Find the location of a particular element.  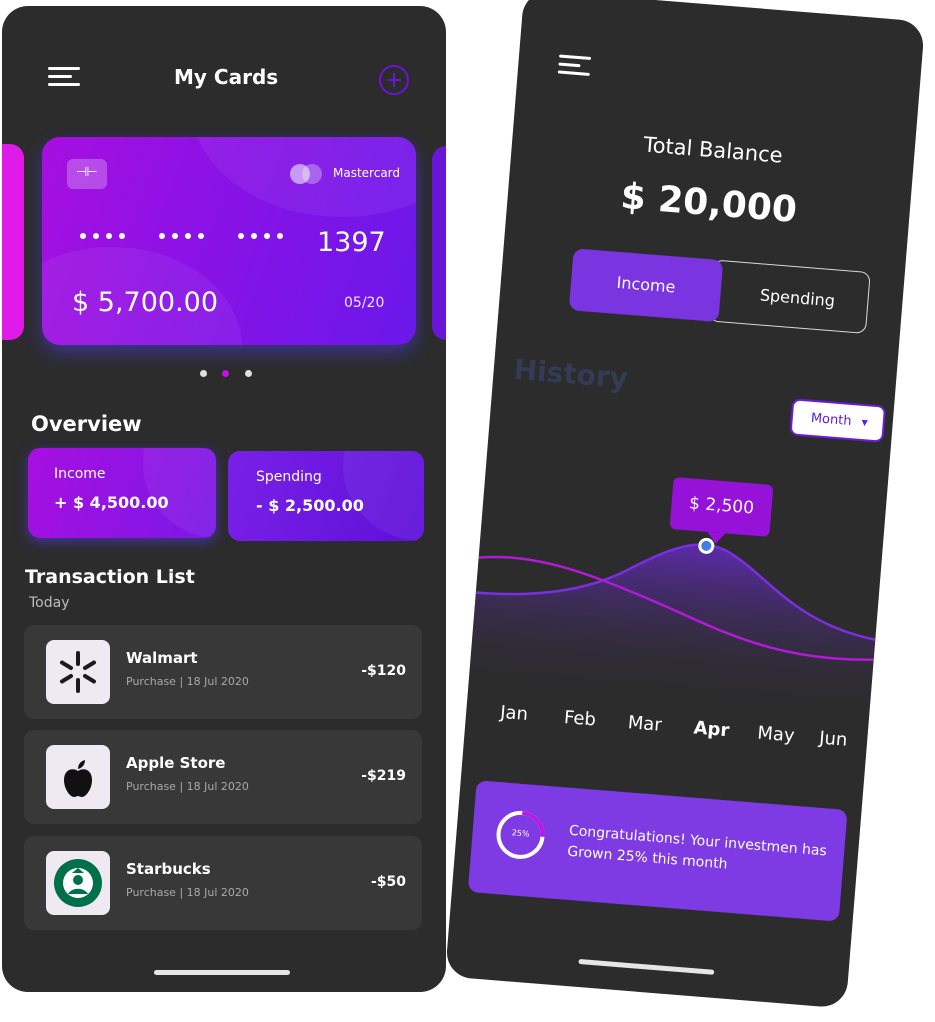

walmart-logo-icon is located at coordinates (78, 672).